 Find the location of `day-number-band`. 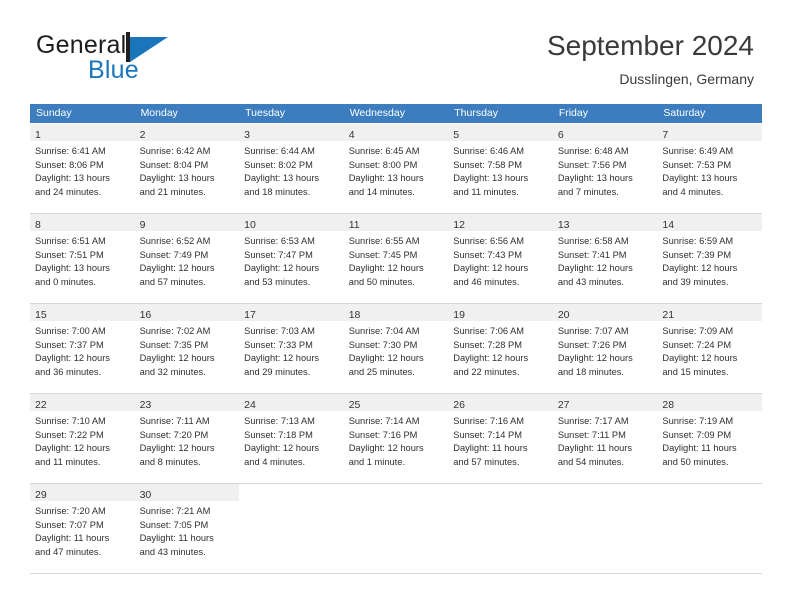

day-number-band is located at coordinates (709, 492).